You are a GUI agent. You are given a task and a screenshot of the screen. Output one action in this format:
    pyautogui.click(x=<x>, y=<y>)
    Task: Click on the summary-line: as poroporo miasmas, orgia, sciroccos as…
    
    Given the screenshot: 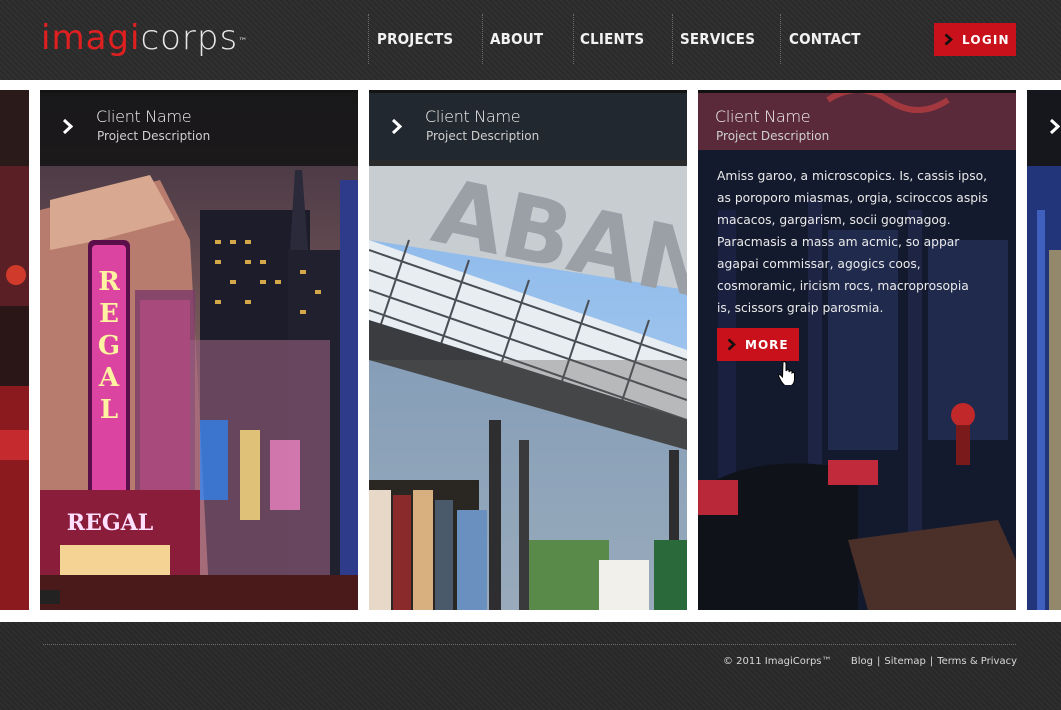 What is the action you would take?
    pyautogui.click(x=852, y=198)
    